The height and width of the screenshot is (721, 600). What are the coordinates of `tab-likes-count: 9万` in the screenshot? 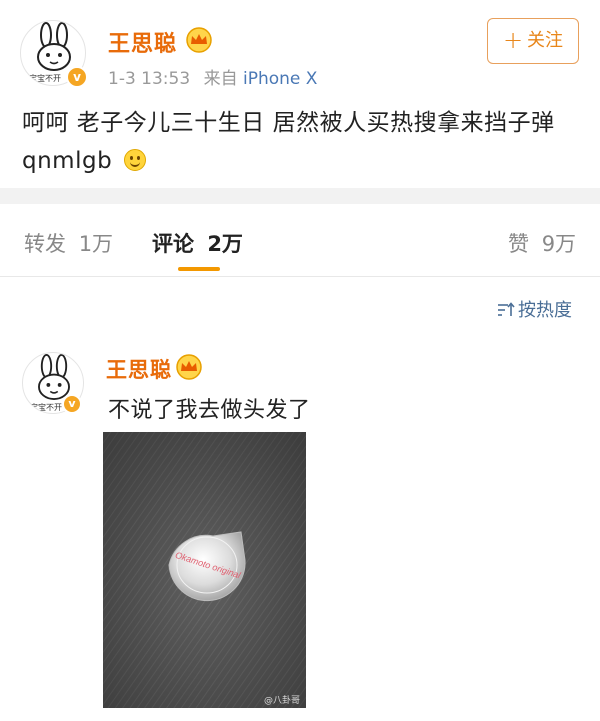 It's located at (559, 244).